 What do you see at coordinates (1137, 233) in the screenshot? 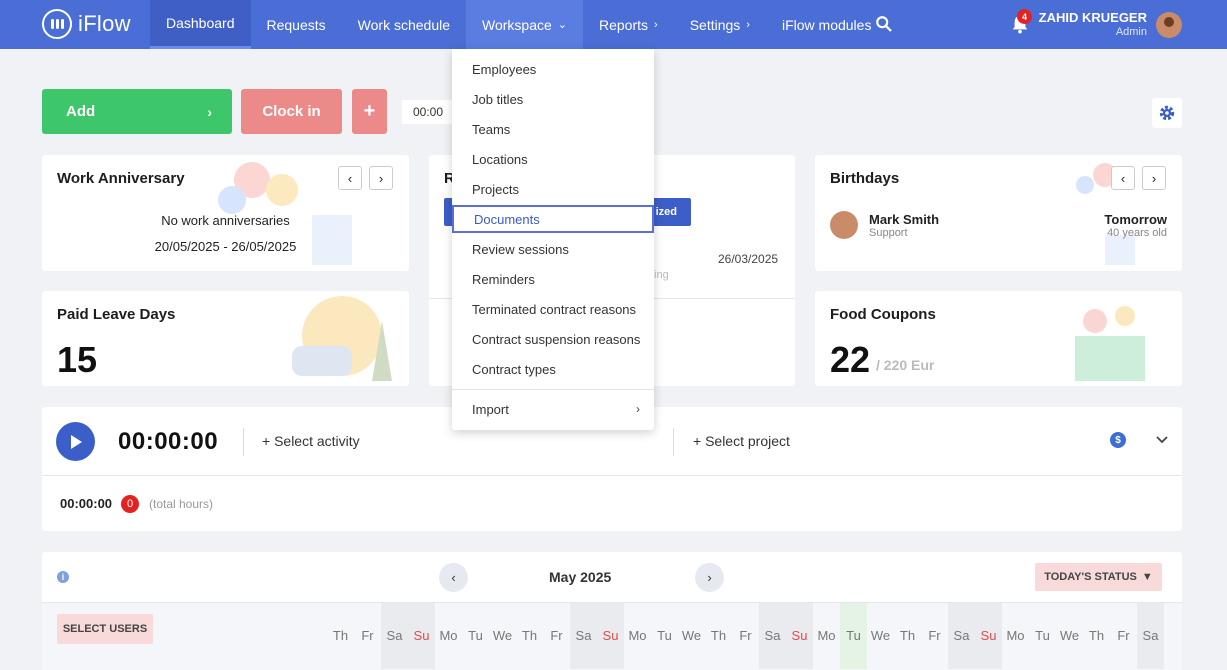
I see `birthday-age: 40 years old` at bounding box center [1137, 233].